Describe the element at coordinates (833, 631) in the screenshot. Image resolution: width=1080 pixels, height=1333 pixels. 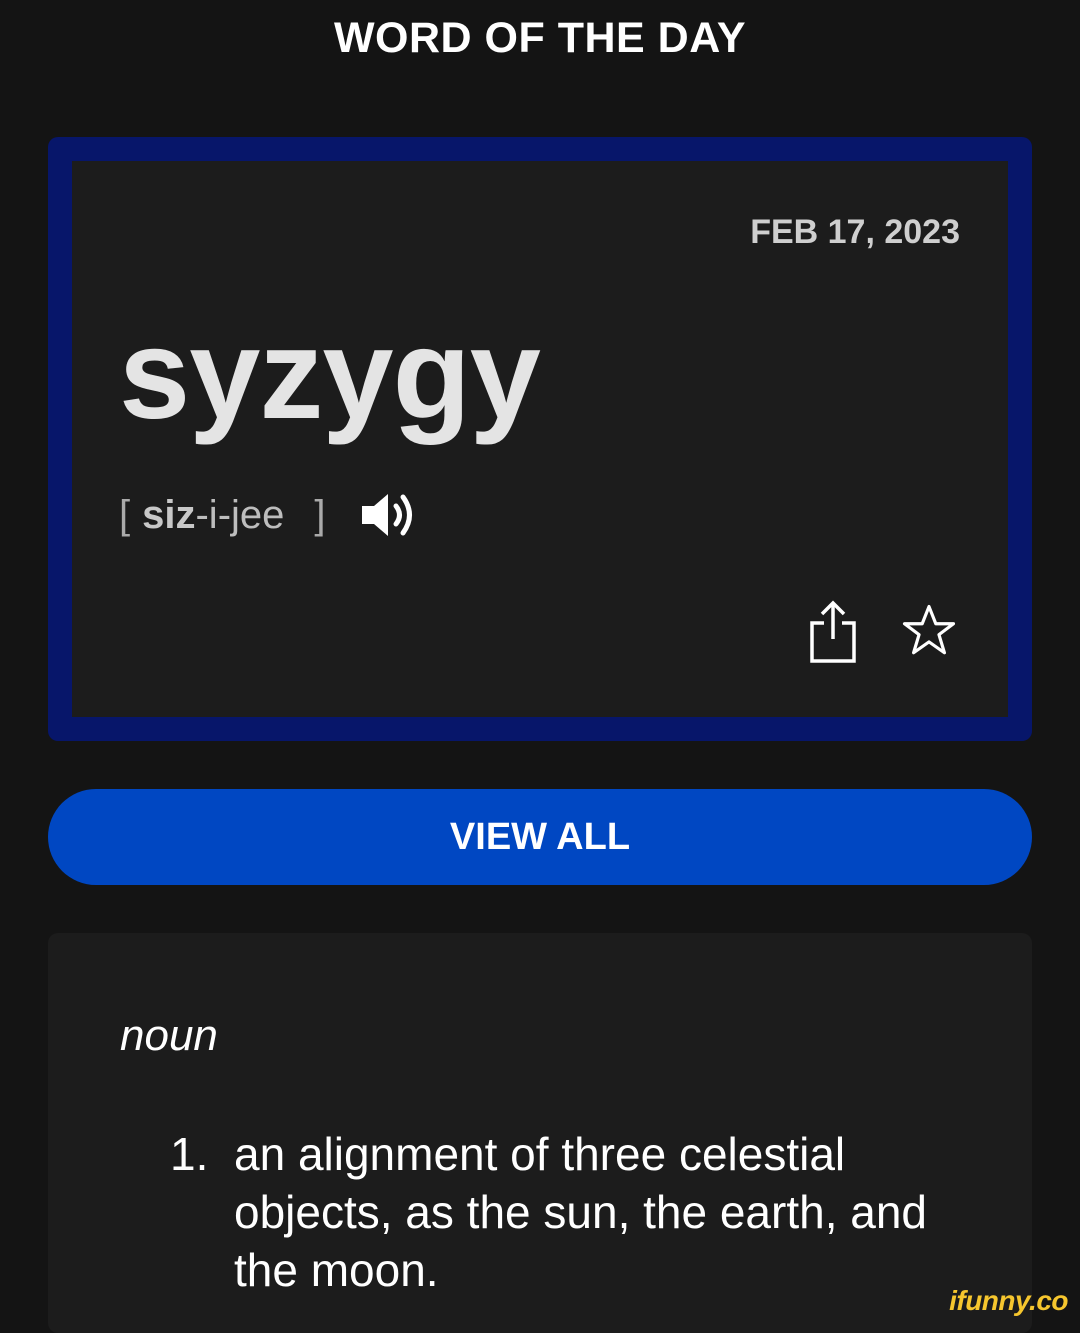
I see `share-icon` at that location.